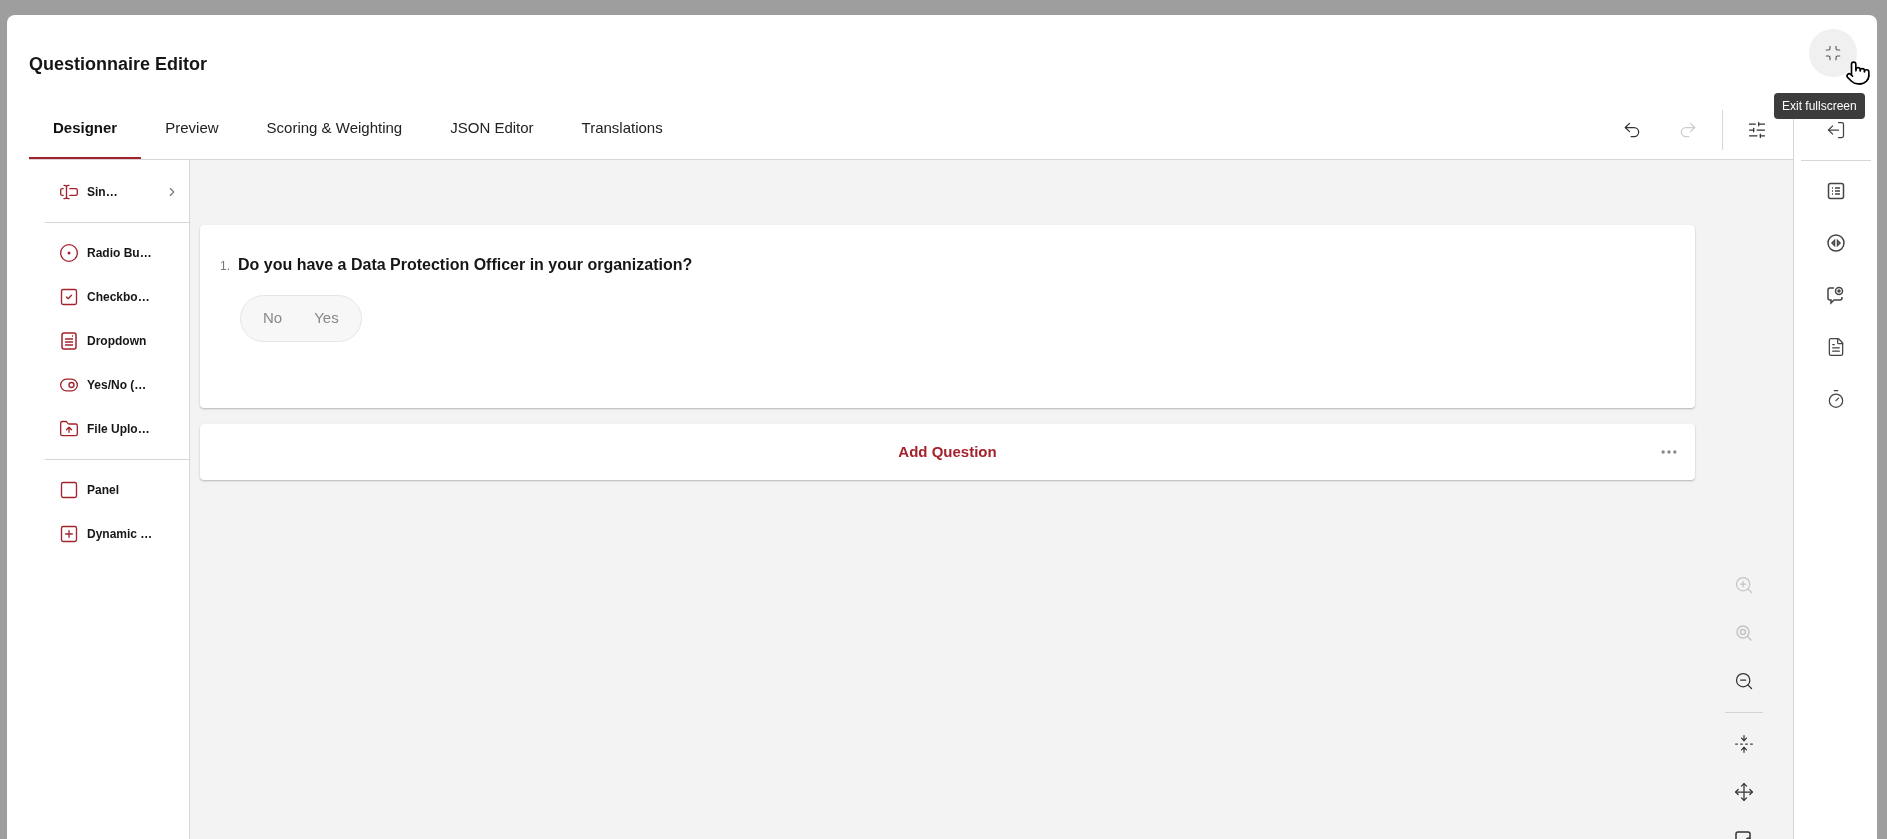 This screenshot has height=839, width=1887. I want to click on tab: JSON Editor, so click(492, 129).